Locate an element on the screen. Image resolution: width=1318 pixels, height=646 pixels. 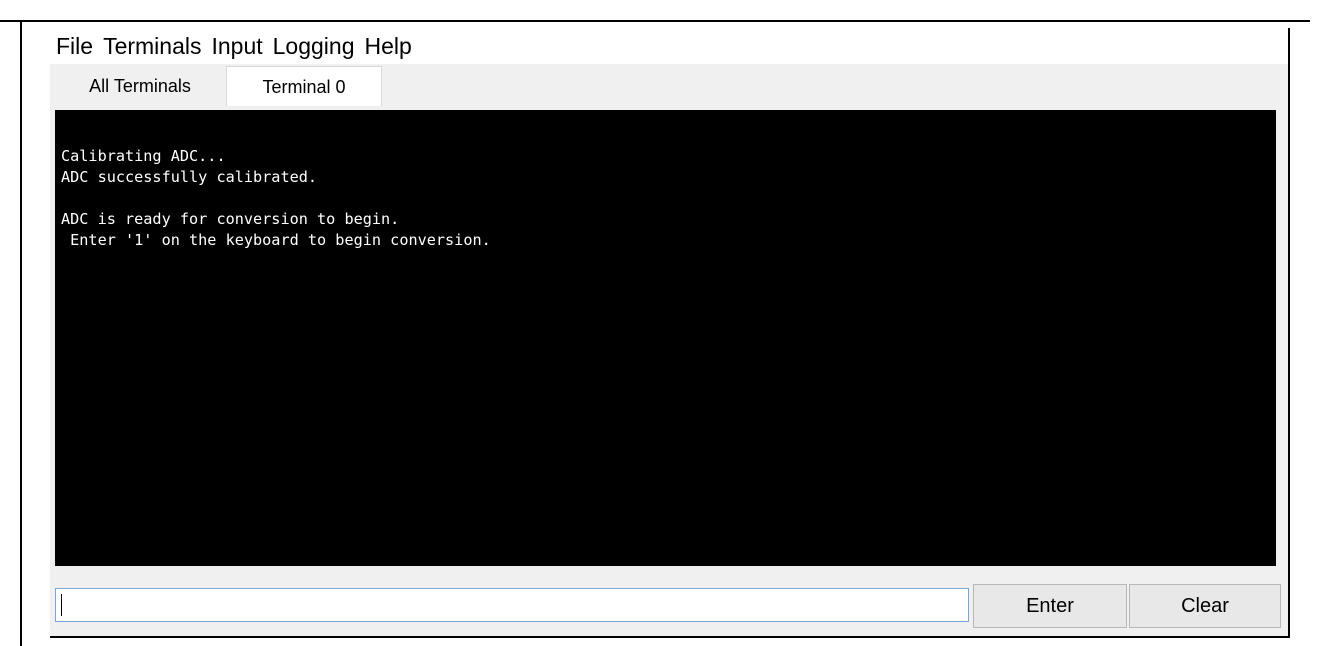
text-caret is located at coordinates (61, 605).